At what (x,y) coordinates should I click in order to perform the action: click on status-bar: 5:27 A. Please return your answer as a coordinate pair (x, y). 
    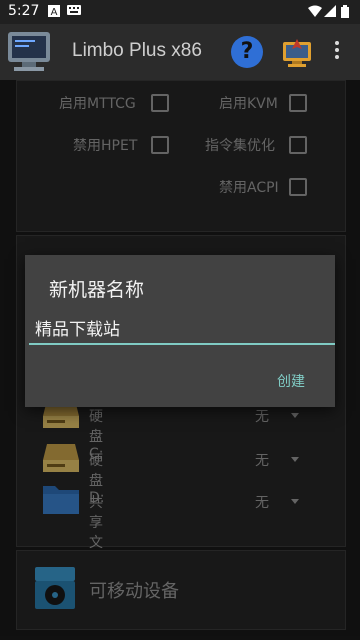
    Looking at the image, I should click on (180, 12).